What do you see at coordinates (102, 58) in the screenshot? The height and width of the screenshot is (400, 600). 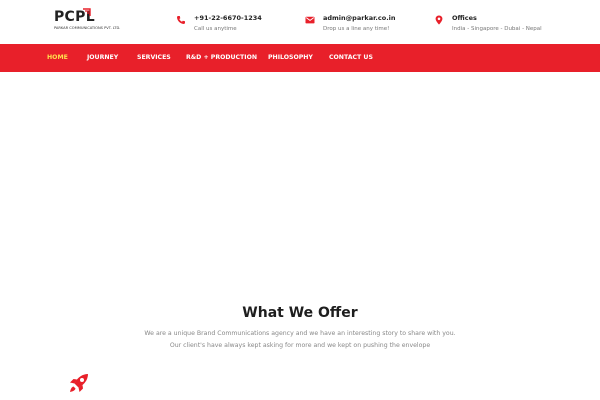 I see `nav-journey: JOURNEY` at bounding box center [102, 58].